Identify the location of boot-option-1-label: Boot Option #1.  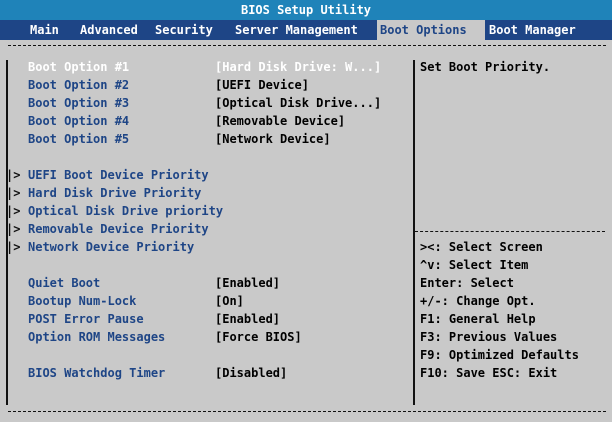
(78, 67).